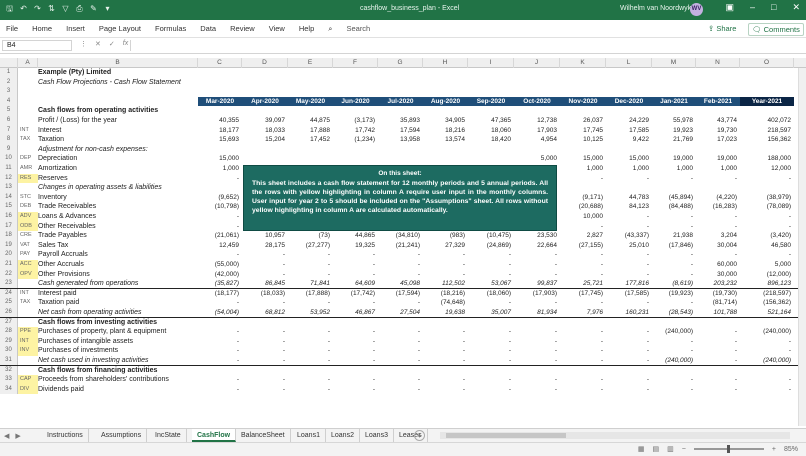 Image resolution: width=806 pixels, height=456 pixels. I want to click on cell-value: (81,714), so click(718, 303).